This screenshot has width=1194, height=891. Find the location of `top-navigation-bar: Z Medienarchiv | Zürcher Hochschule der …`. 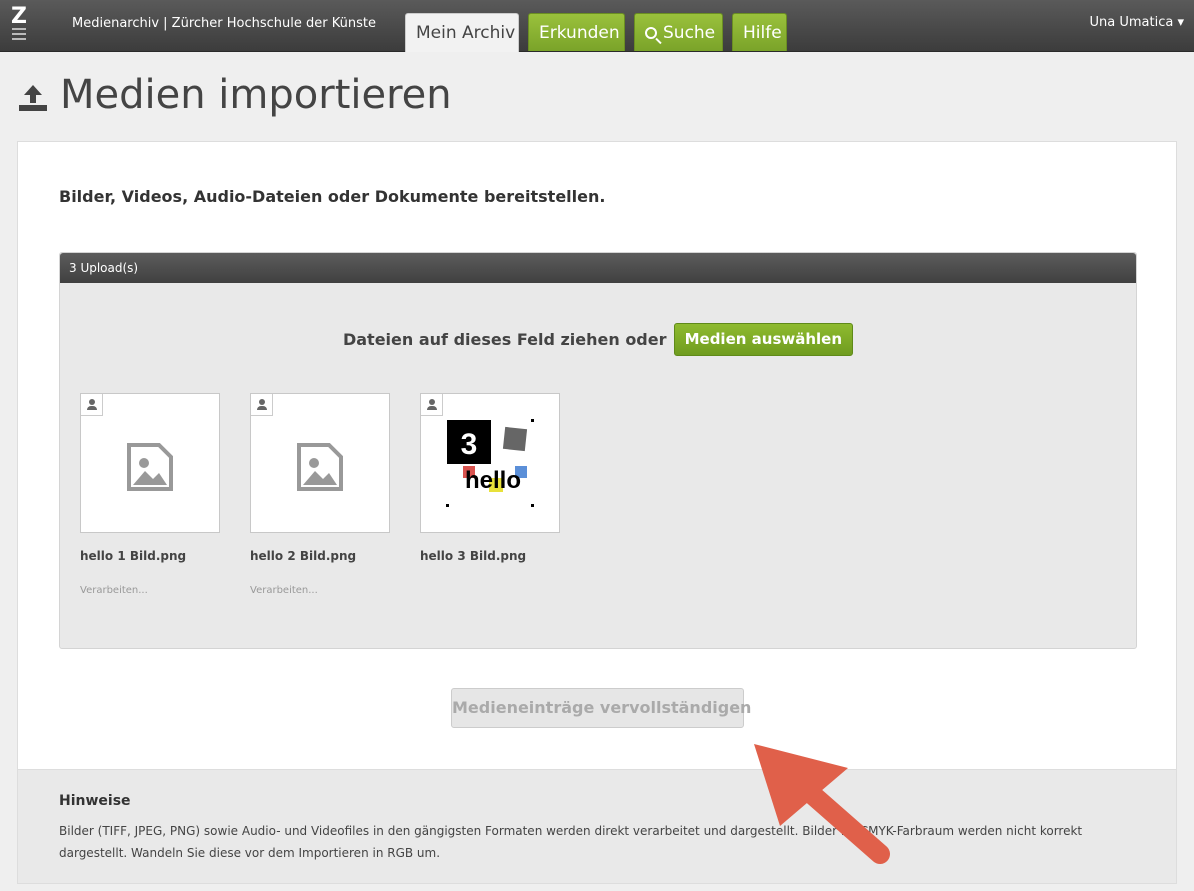

top-navigation-bar: Z Medienarchiv | Zürcher Hochschule der … is located at coordinates (597, 26).